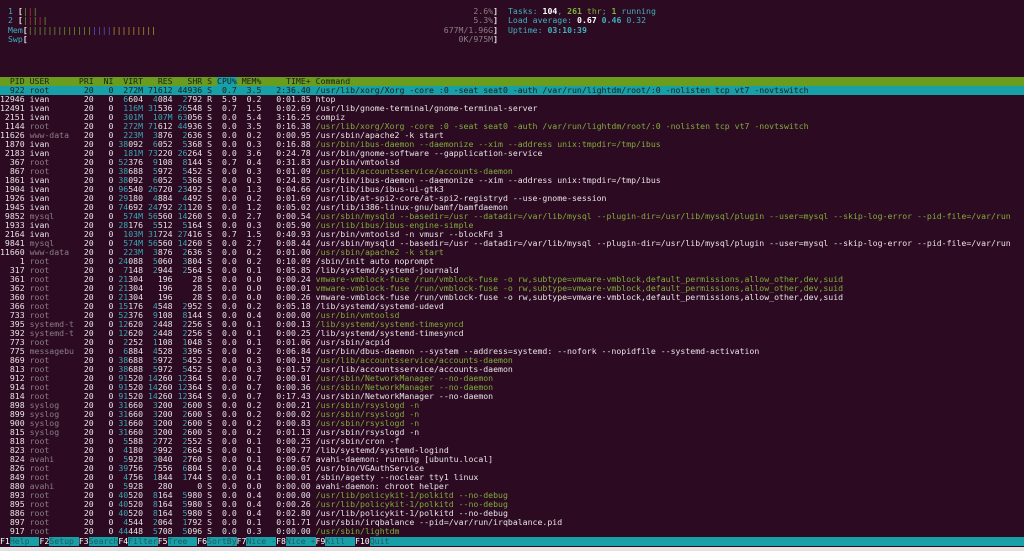  What do you see at coordinates (143, 541) in the screenshot?
I see `function-label-filter: Filter` at bounding box center [143, 541].